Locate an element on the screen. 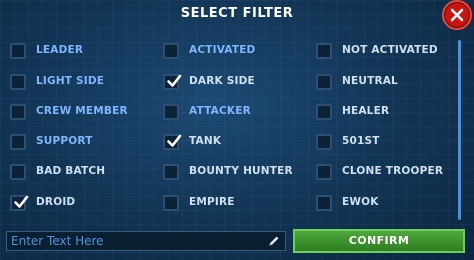 The width and height of the screenshot is (474, 260). close-icon is located at coordinates (457, 15).